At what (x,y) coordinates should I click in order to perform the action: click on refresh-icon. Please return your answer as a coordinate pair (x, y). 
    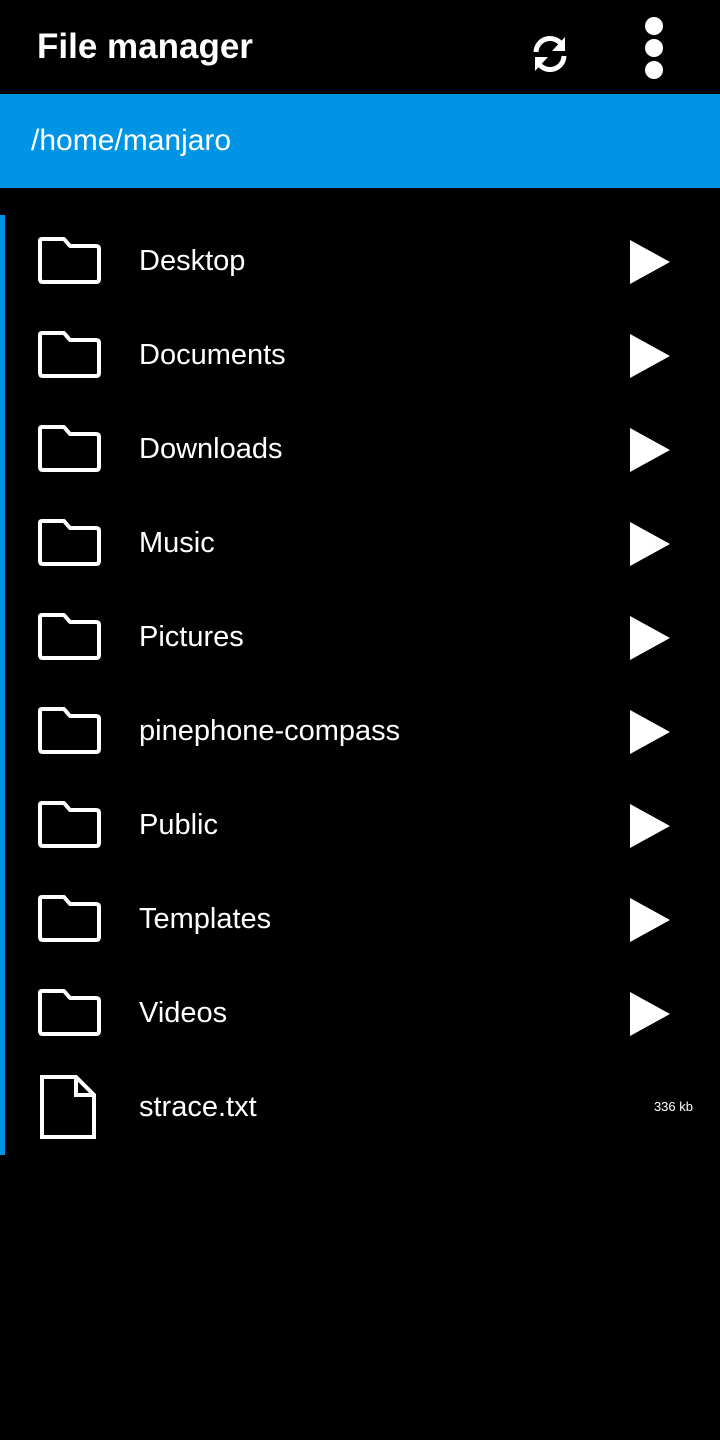
    Looking at the image, I should click on (550, 54).